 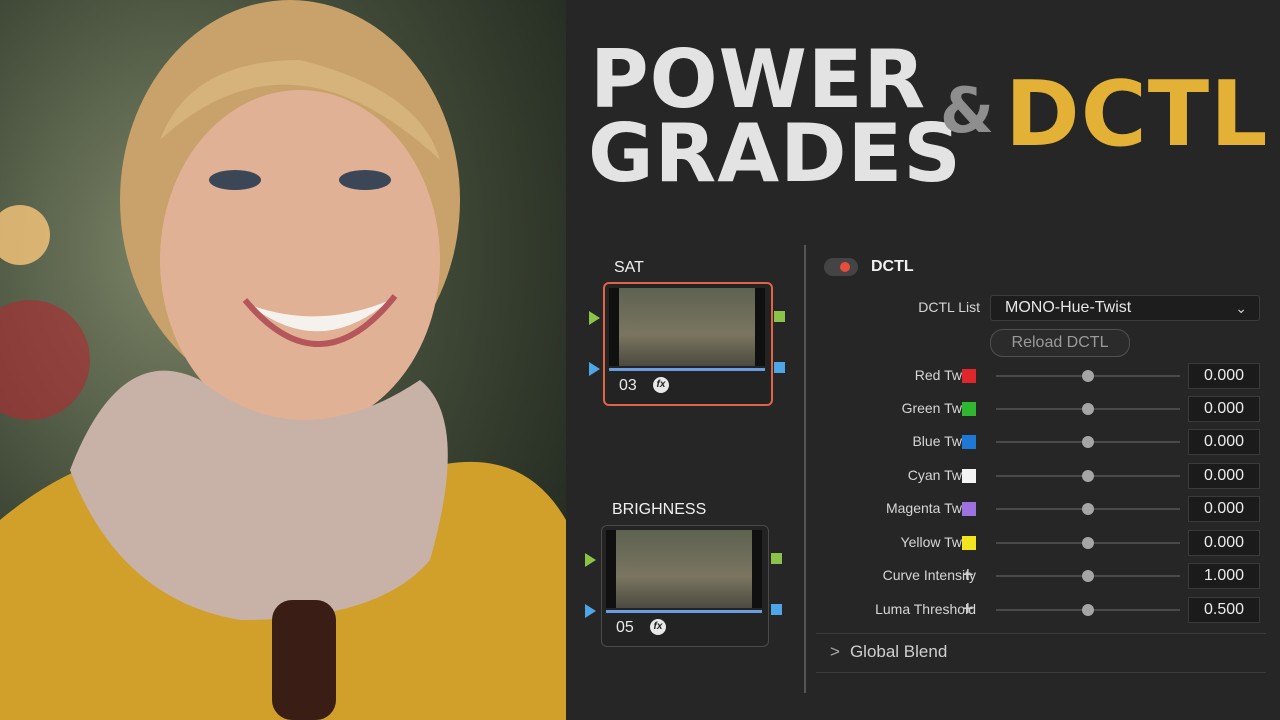 I want to click on param-row: Blue Twist 0.000, so click(x=1045, y=442).